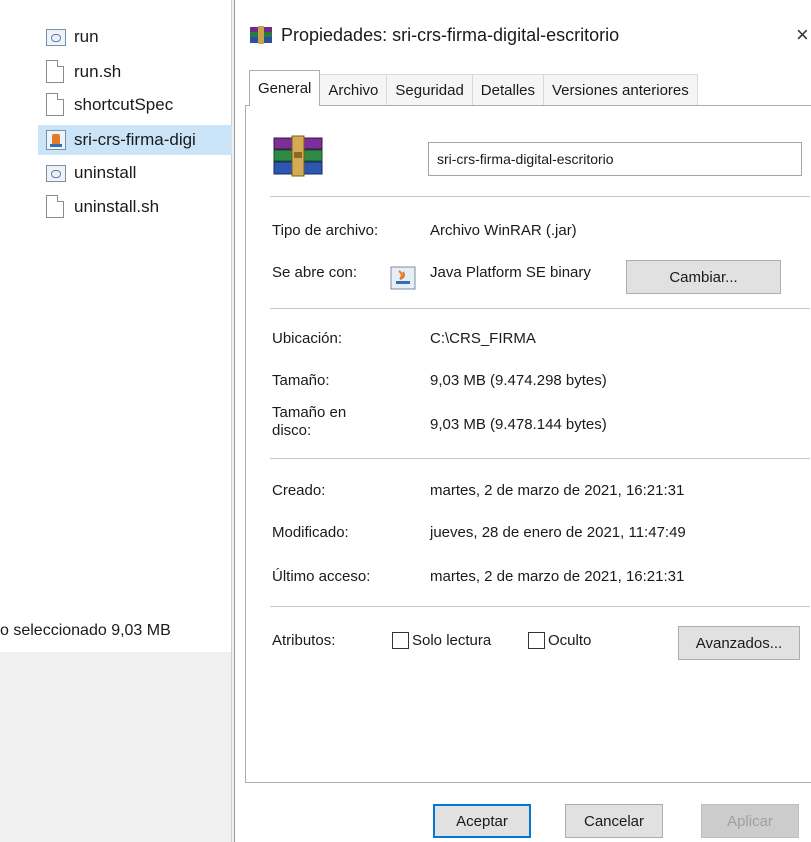 This screenshot has height=842, width=811. What do you see at coordinates (536, 640) in the screenshot?
I see `hidden-checkbox` at bounding box center [536, 640].